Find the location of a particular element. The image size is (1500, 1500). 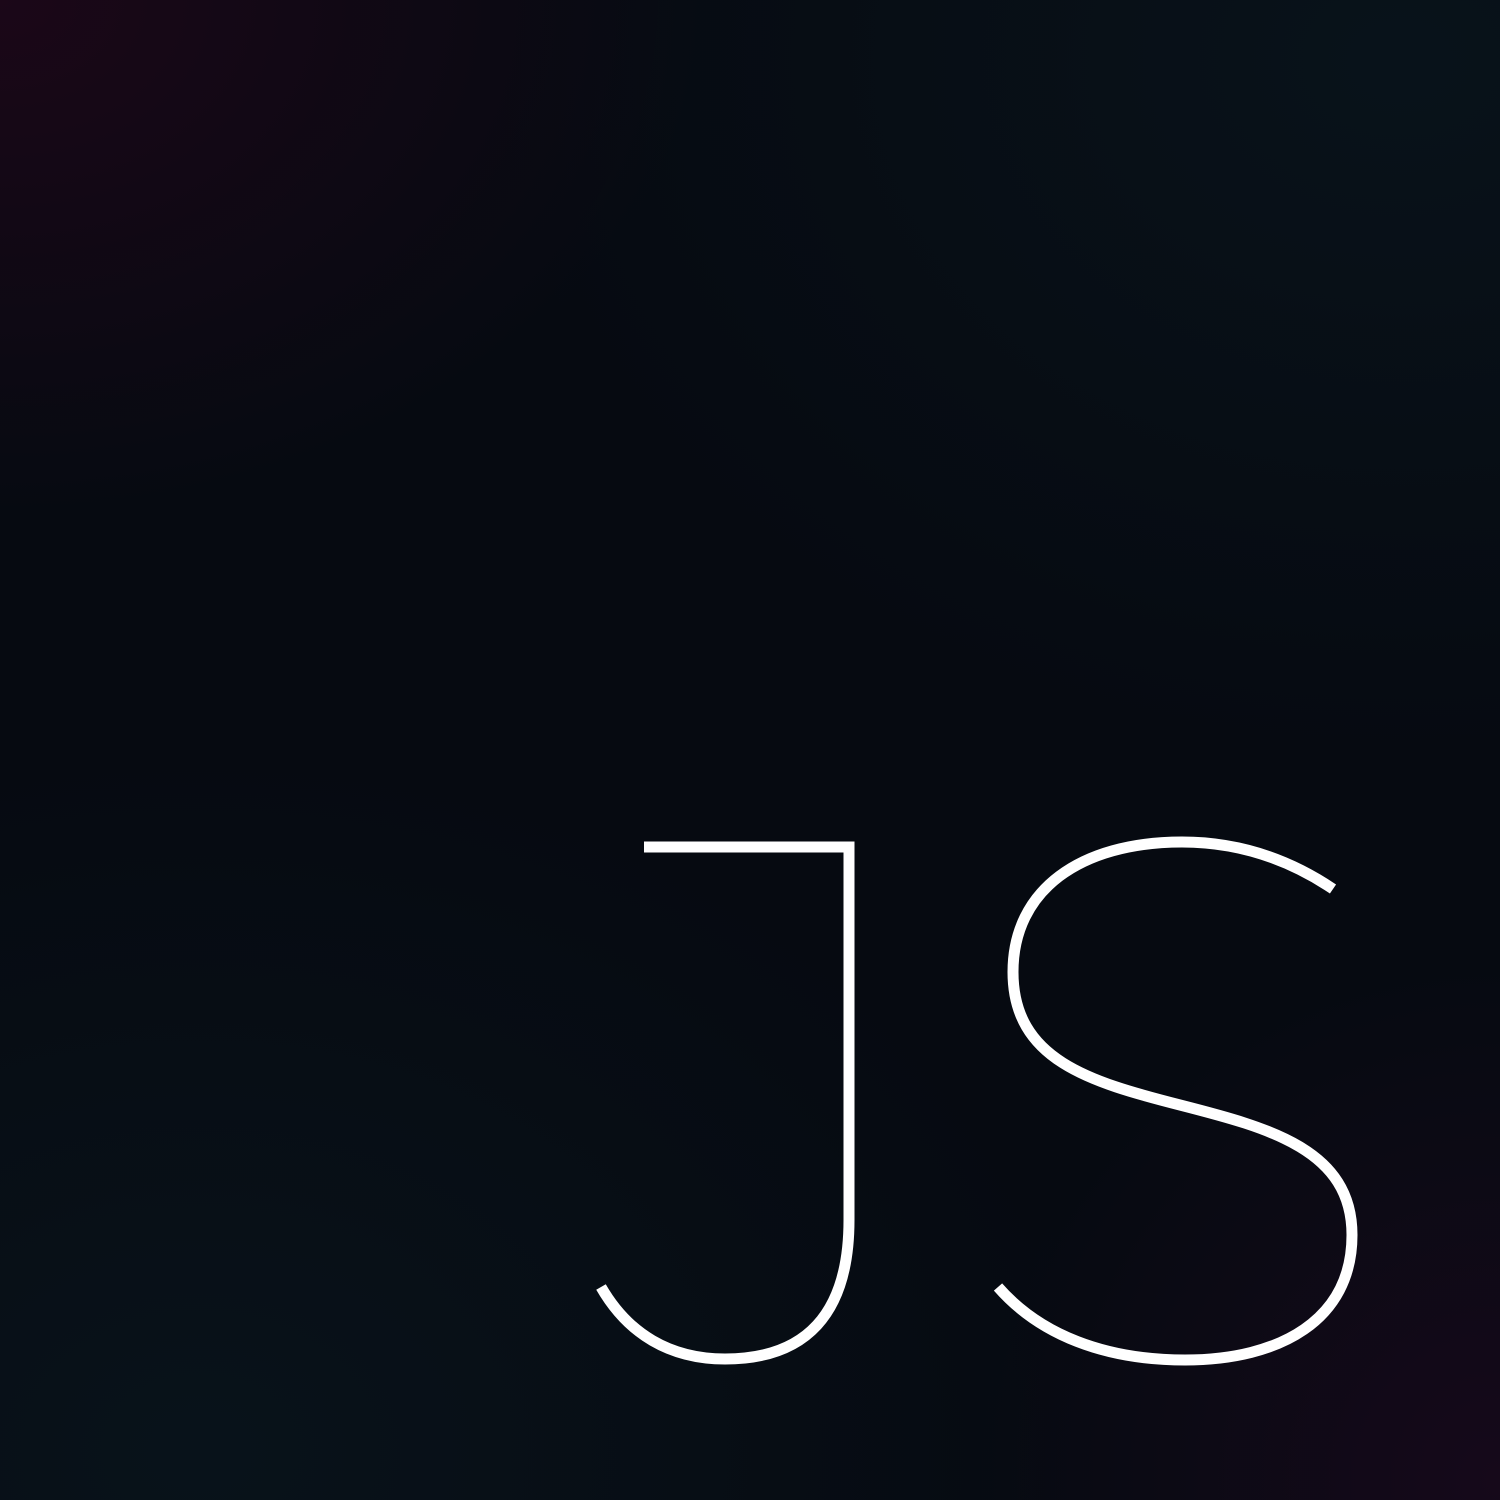

logo-letter-j is located at coordinates (725, 1103).